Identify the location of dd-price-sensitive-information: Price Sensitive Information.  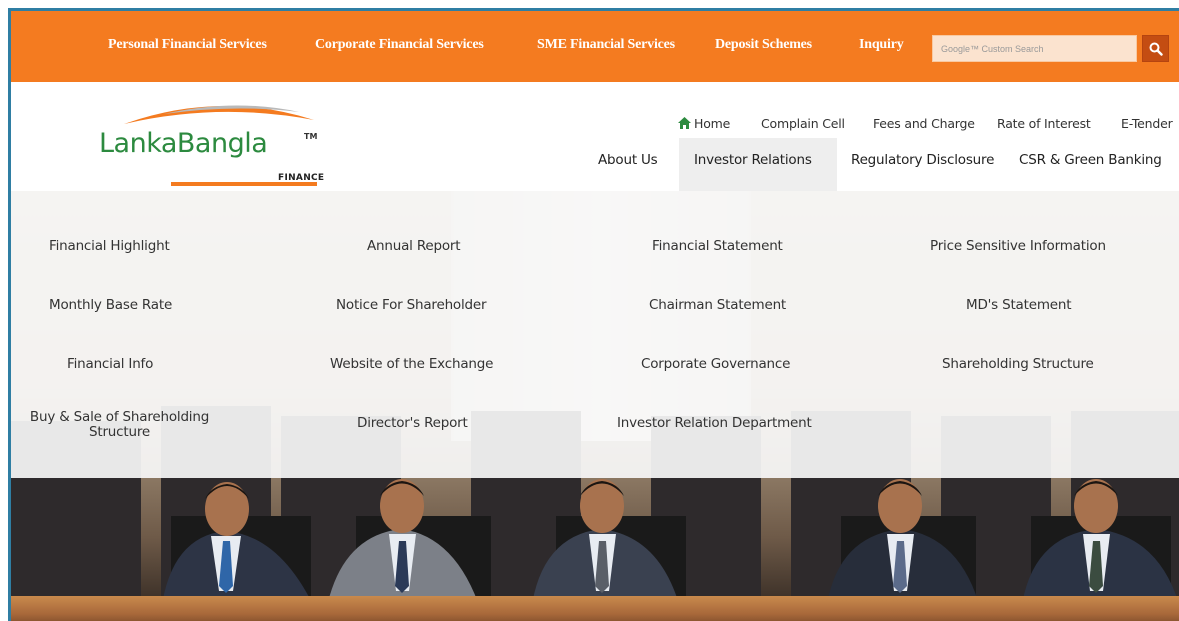
(1018, 246).